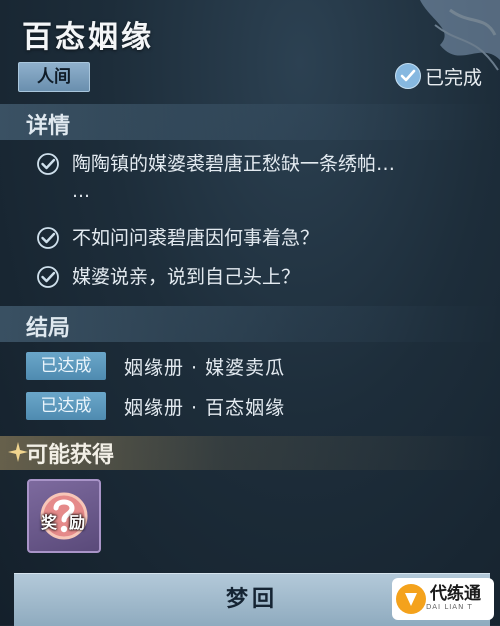 Image resolution: width=500 pixels, height=626 pixels. What do you see at coordinates (88, 37) in the screenshot?
I see `quest-title: 百态姻缘` at bounding box center [88, 37].